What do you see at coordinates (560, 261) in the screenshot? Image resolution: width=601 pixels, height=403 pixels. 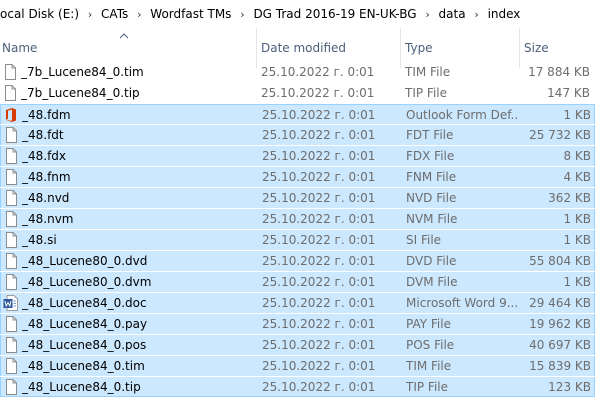 I see `file-size: 55 804 KB` at bounding box center [560, 261].